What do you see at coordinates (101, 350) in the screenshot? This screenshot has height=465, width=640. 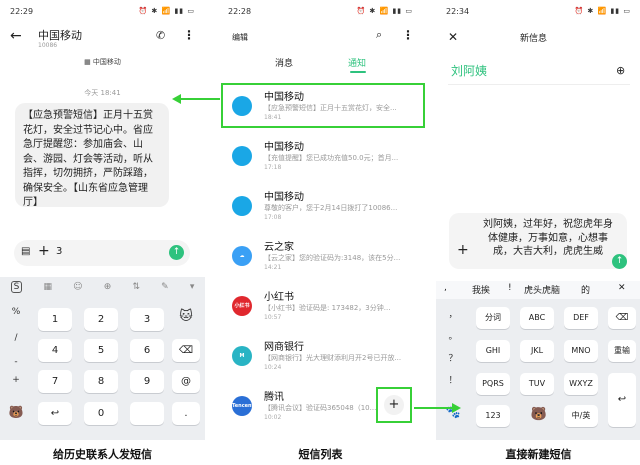 I see `key-5: 5` at bounding box center [101, 350].